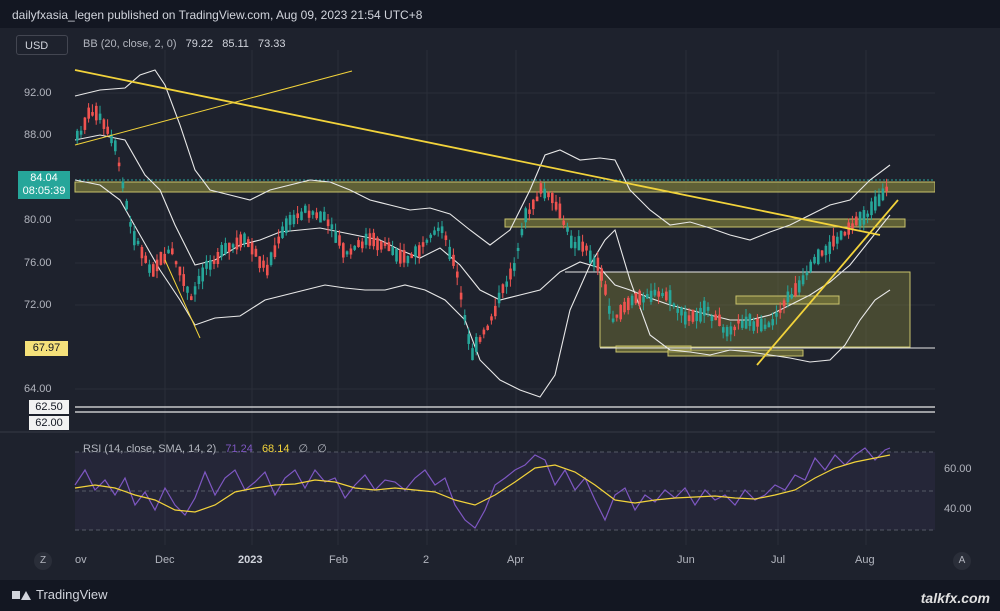  Describe the element at coordinates (49, 423) in the screenshot. I see `level-label-6200: 62.00` at that location.